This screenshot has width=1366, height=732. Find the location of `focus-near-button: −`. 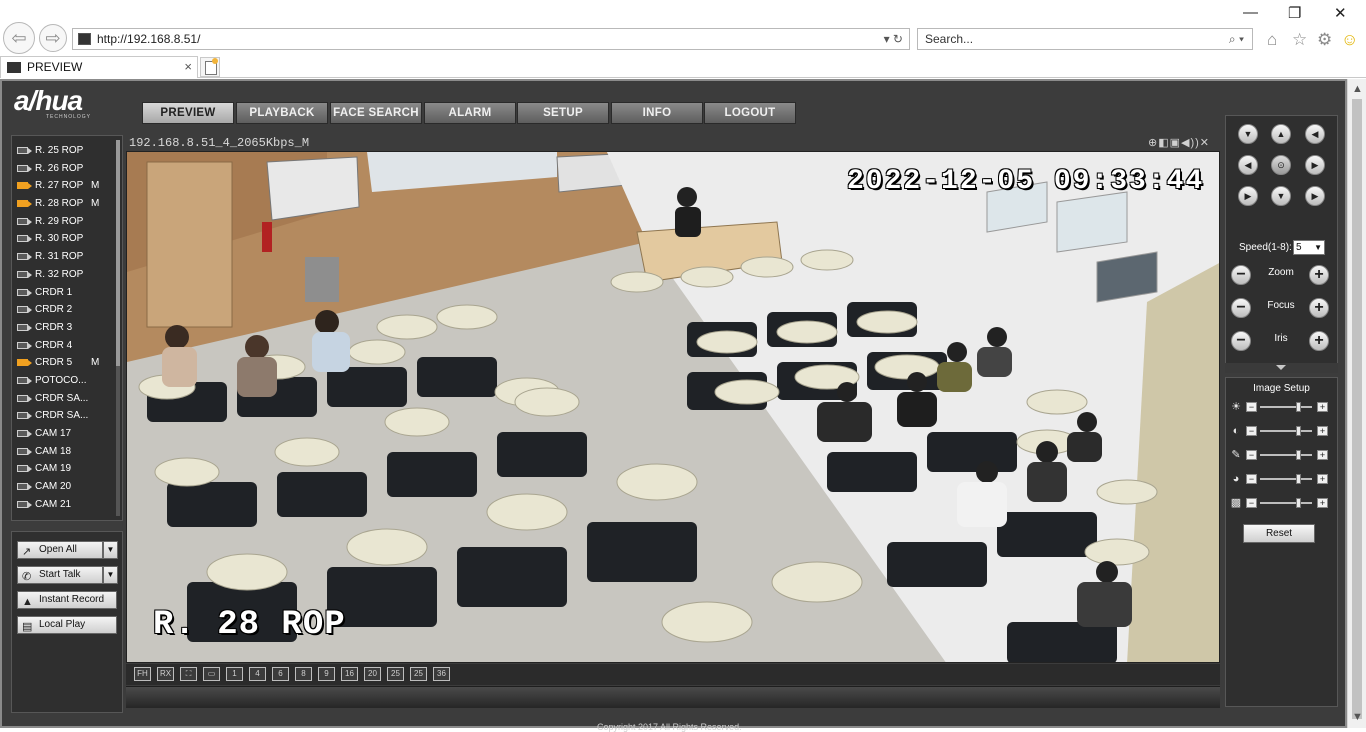

focus-near-button: − is located at coordinates (1241, 308).